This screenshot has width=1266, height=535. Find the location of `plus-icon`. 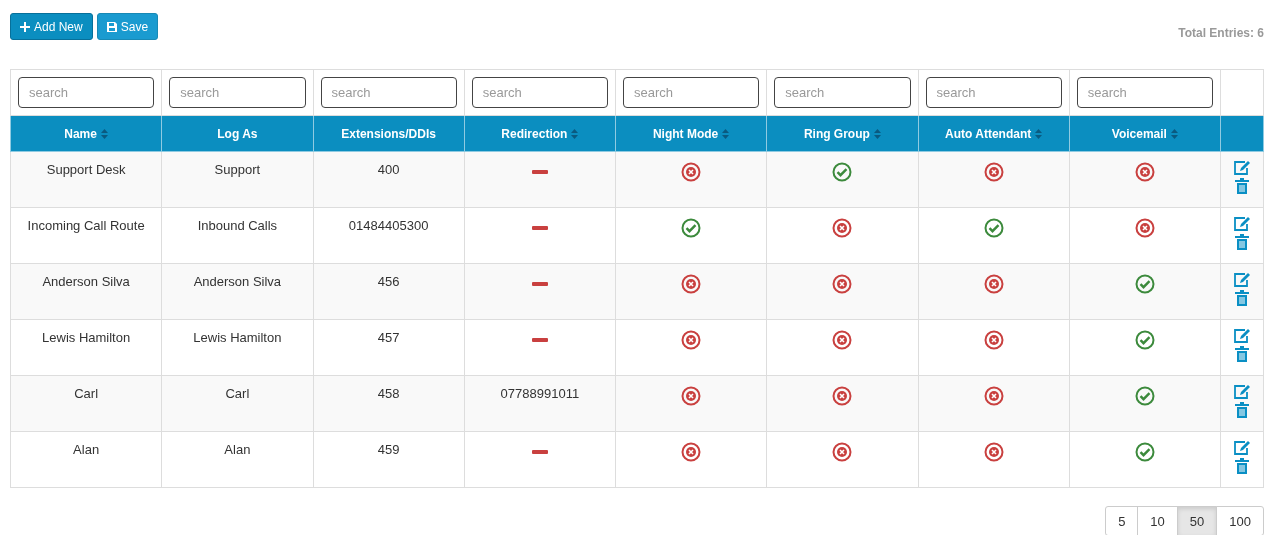

plus-icon is located at coordinates (25, 26).